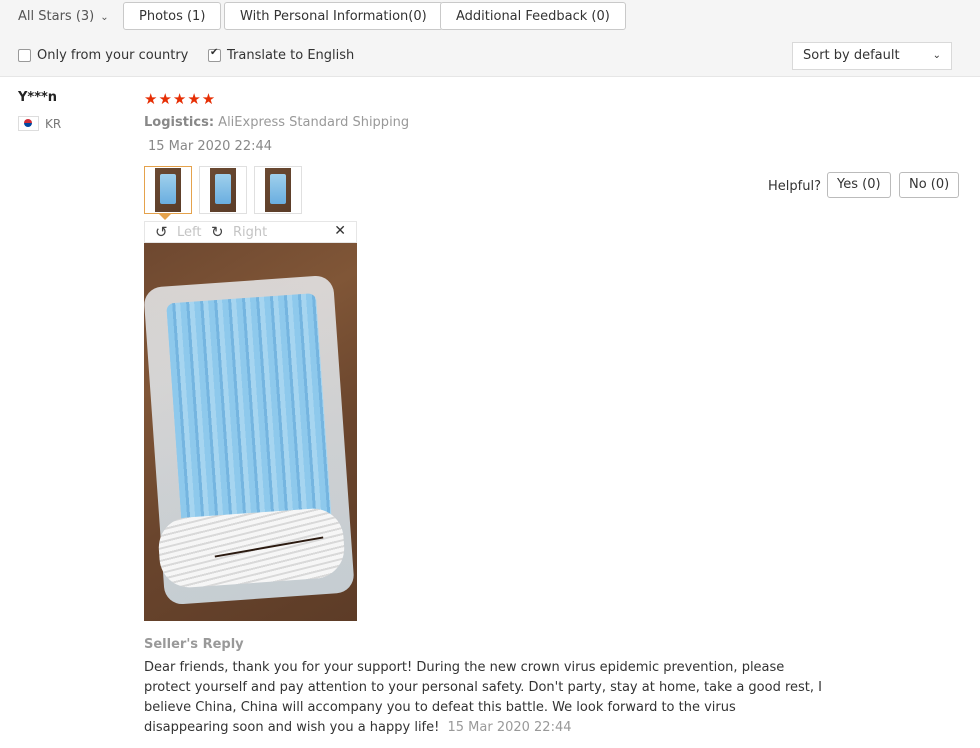 The height and width of the screenshot is (748, 980). Describe the element at coordinates (333, 16) in the screenshot. I see `personal-info-filter-button: With Personal Information(0)` at that location.